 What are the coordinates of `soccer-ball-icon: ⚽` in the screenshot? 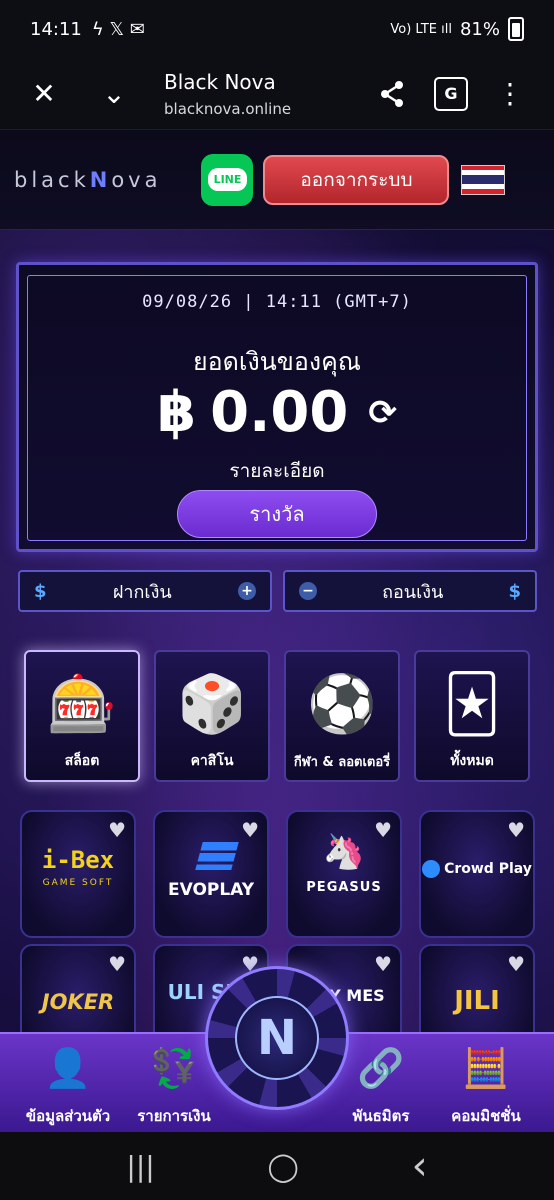 It's located at (342, 704).